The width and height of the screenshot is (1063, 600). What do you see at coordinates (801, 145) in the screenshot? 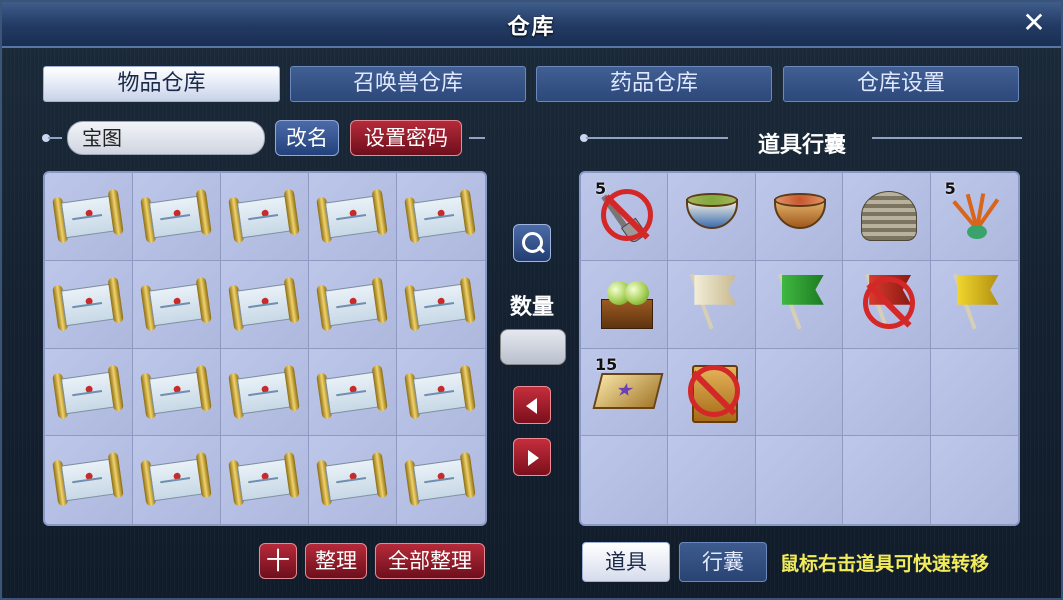
I see `bag-title: 道具行囊` at bounding box center [801, 145].